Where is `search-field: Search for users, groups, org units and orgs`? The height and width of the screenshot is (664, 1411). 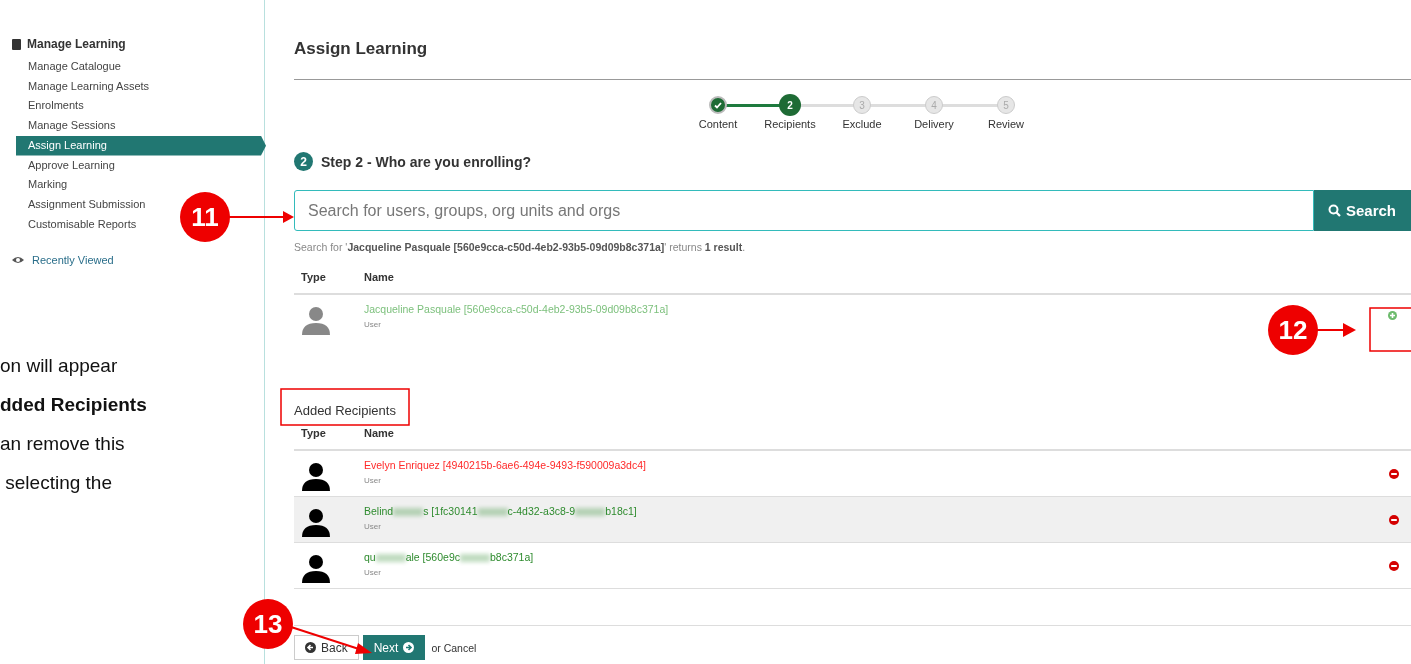 search-field: Search for users, groups, org units and orgs is located at coordinates (804, 210).